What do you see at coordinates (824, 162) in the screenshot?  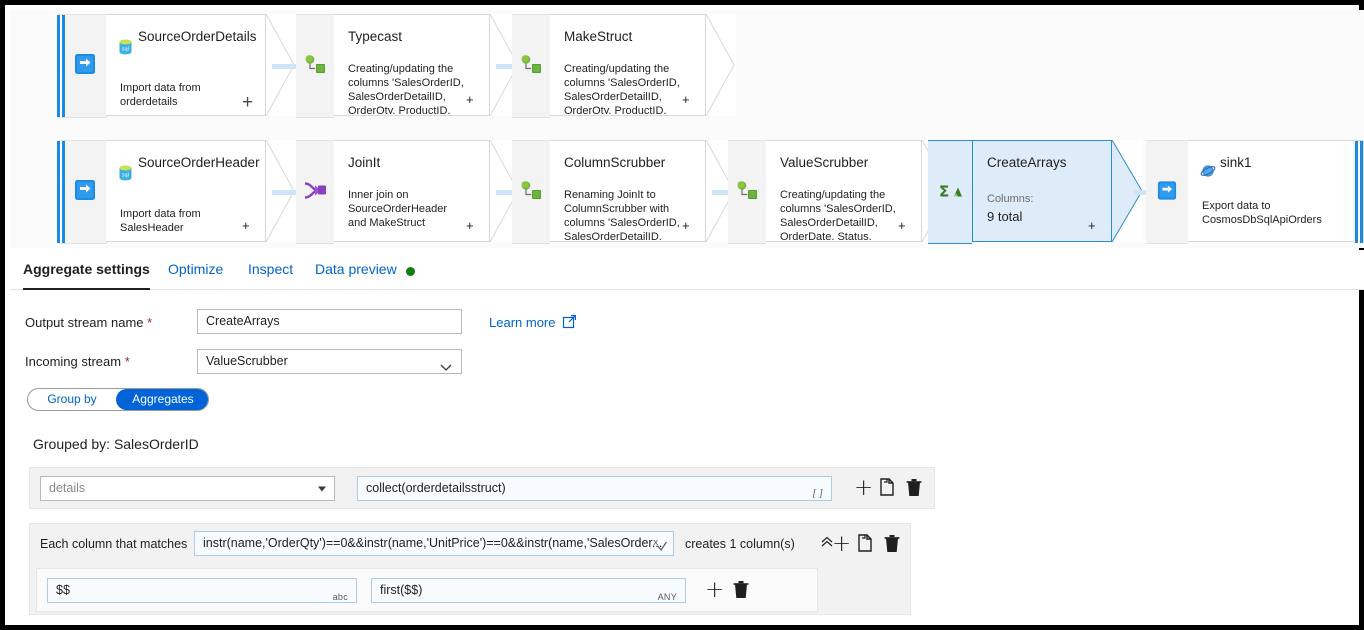 I see `node-title: ValueScrubber` at bounding box center [824, 162].